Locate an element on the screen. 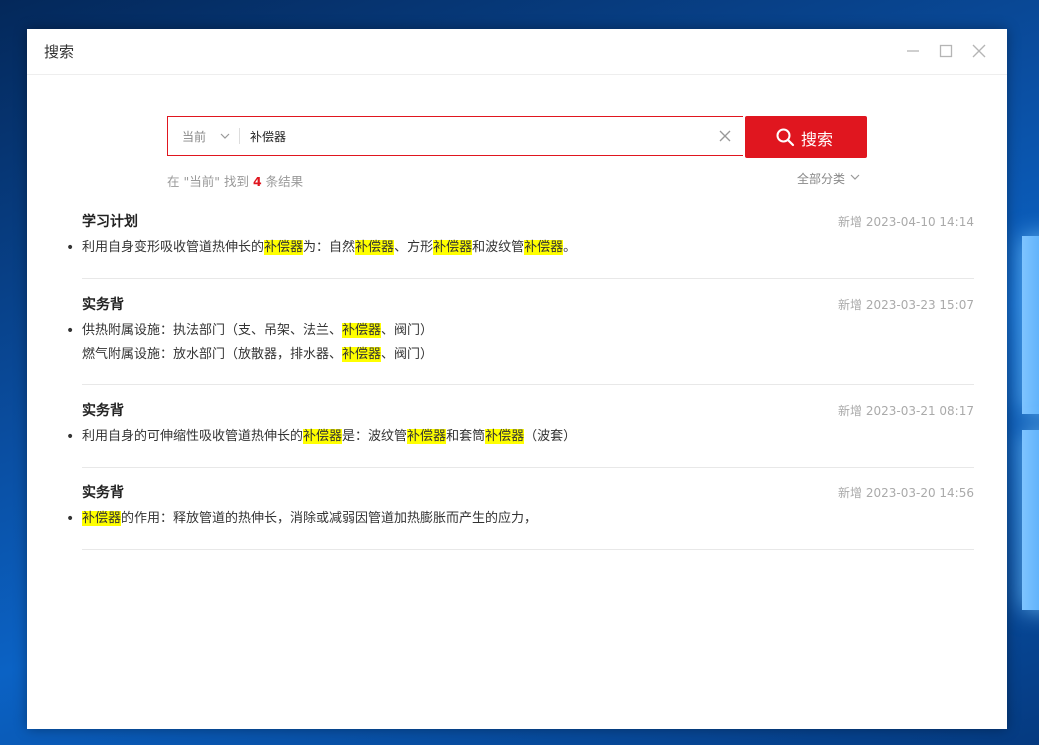 The image size is (1039, 745). search-input is located at coordinates (475, 136).